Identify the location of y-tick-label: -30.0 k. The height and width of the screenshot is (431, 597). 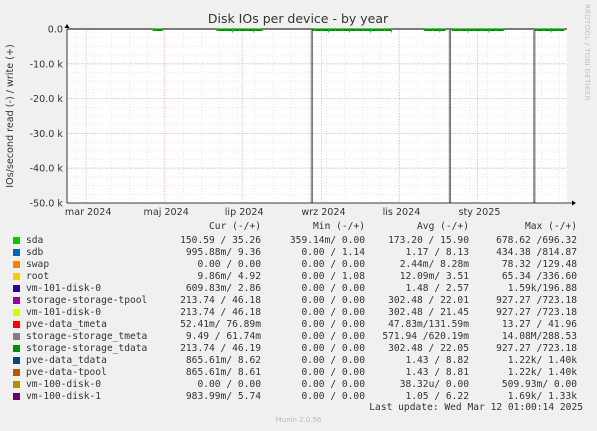
(47, 134).